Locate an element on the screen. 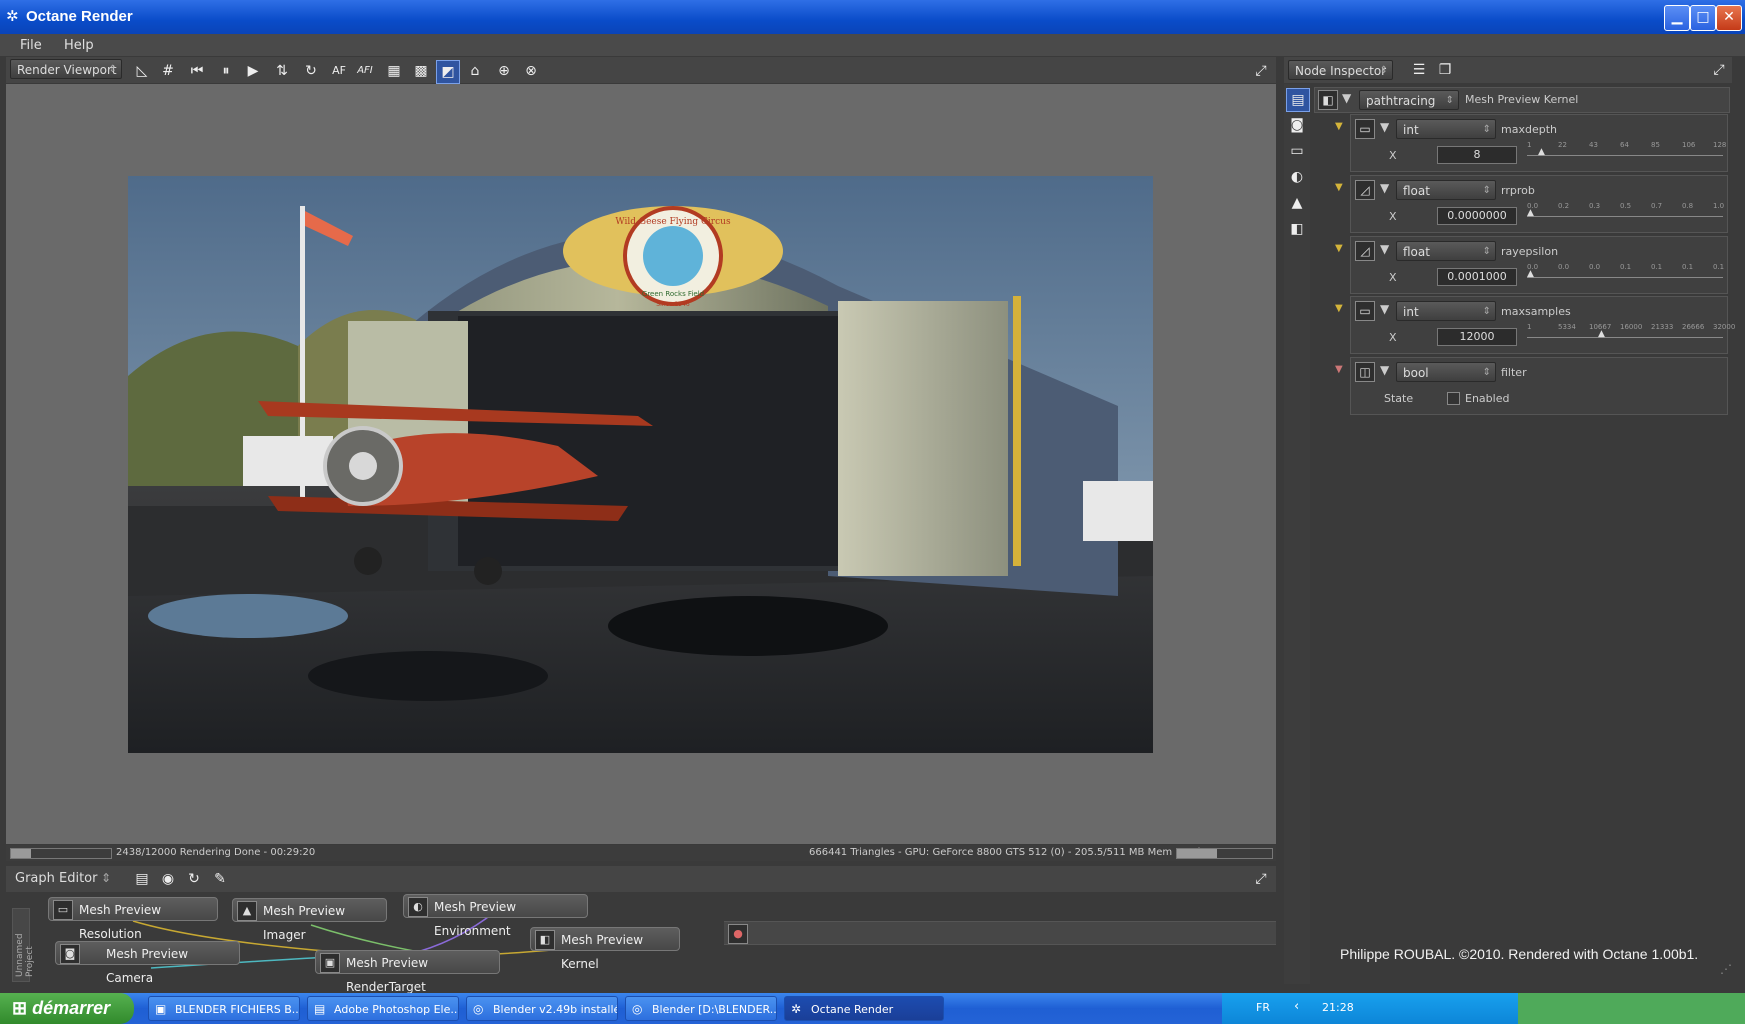 The width and height of the screenshot is (1745, 1024). environment-tab-icon: ◐ is located at coordinates (1297, 177).